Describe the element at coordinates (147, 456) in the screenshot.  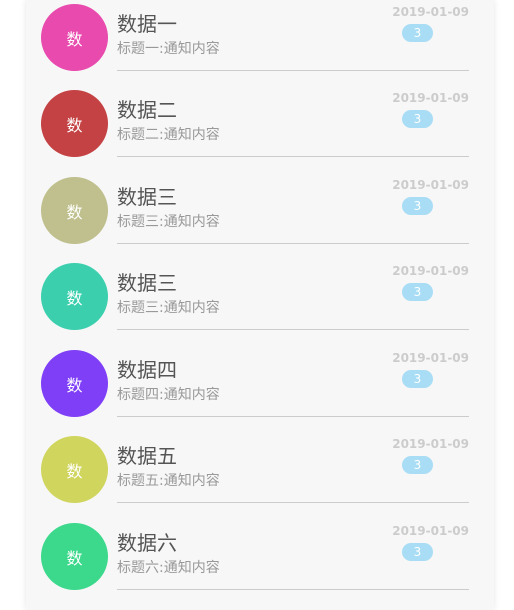
I see `item-title: 数据五` at that location.